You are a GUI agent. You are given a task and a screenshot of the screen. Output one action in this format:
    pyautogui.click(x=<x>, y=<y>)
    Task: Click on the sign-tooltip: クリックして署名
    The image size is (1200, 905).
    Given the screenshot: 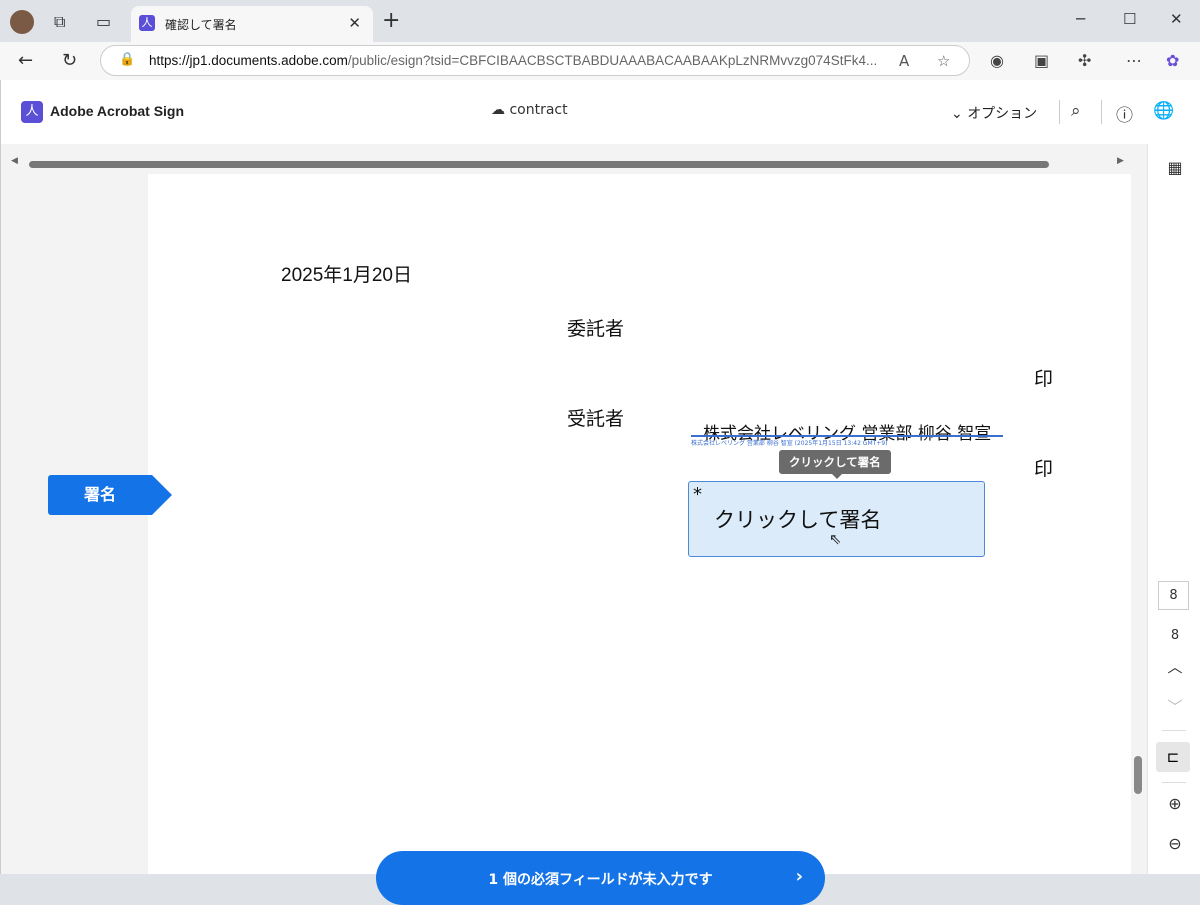 What is the action you would take?
    pyautogui.click(x=835, y=464)
    